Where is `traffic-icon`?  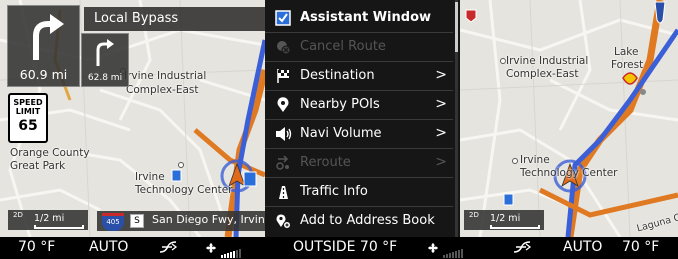 traffic-icon is located at coordinates (283, 192).